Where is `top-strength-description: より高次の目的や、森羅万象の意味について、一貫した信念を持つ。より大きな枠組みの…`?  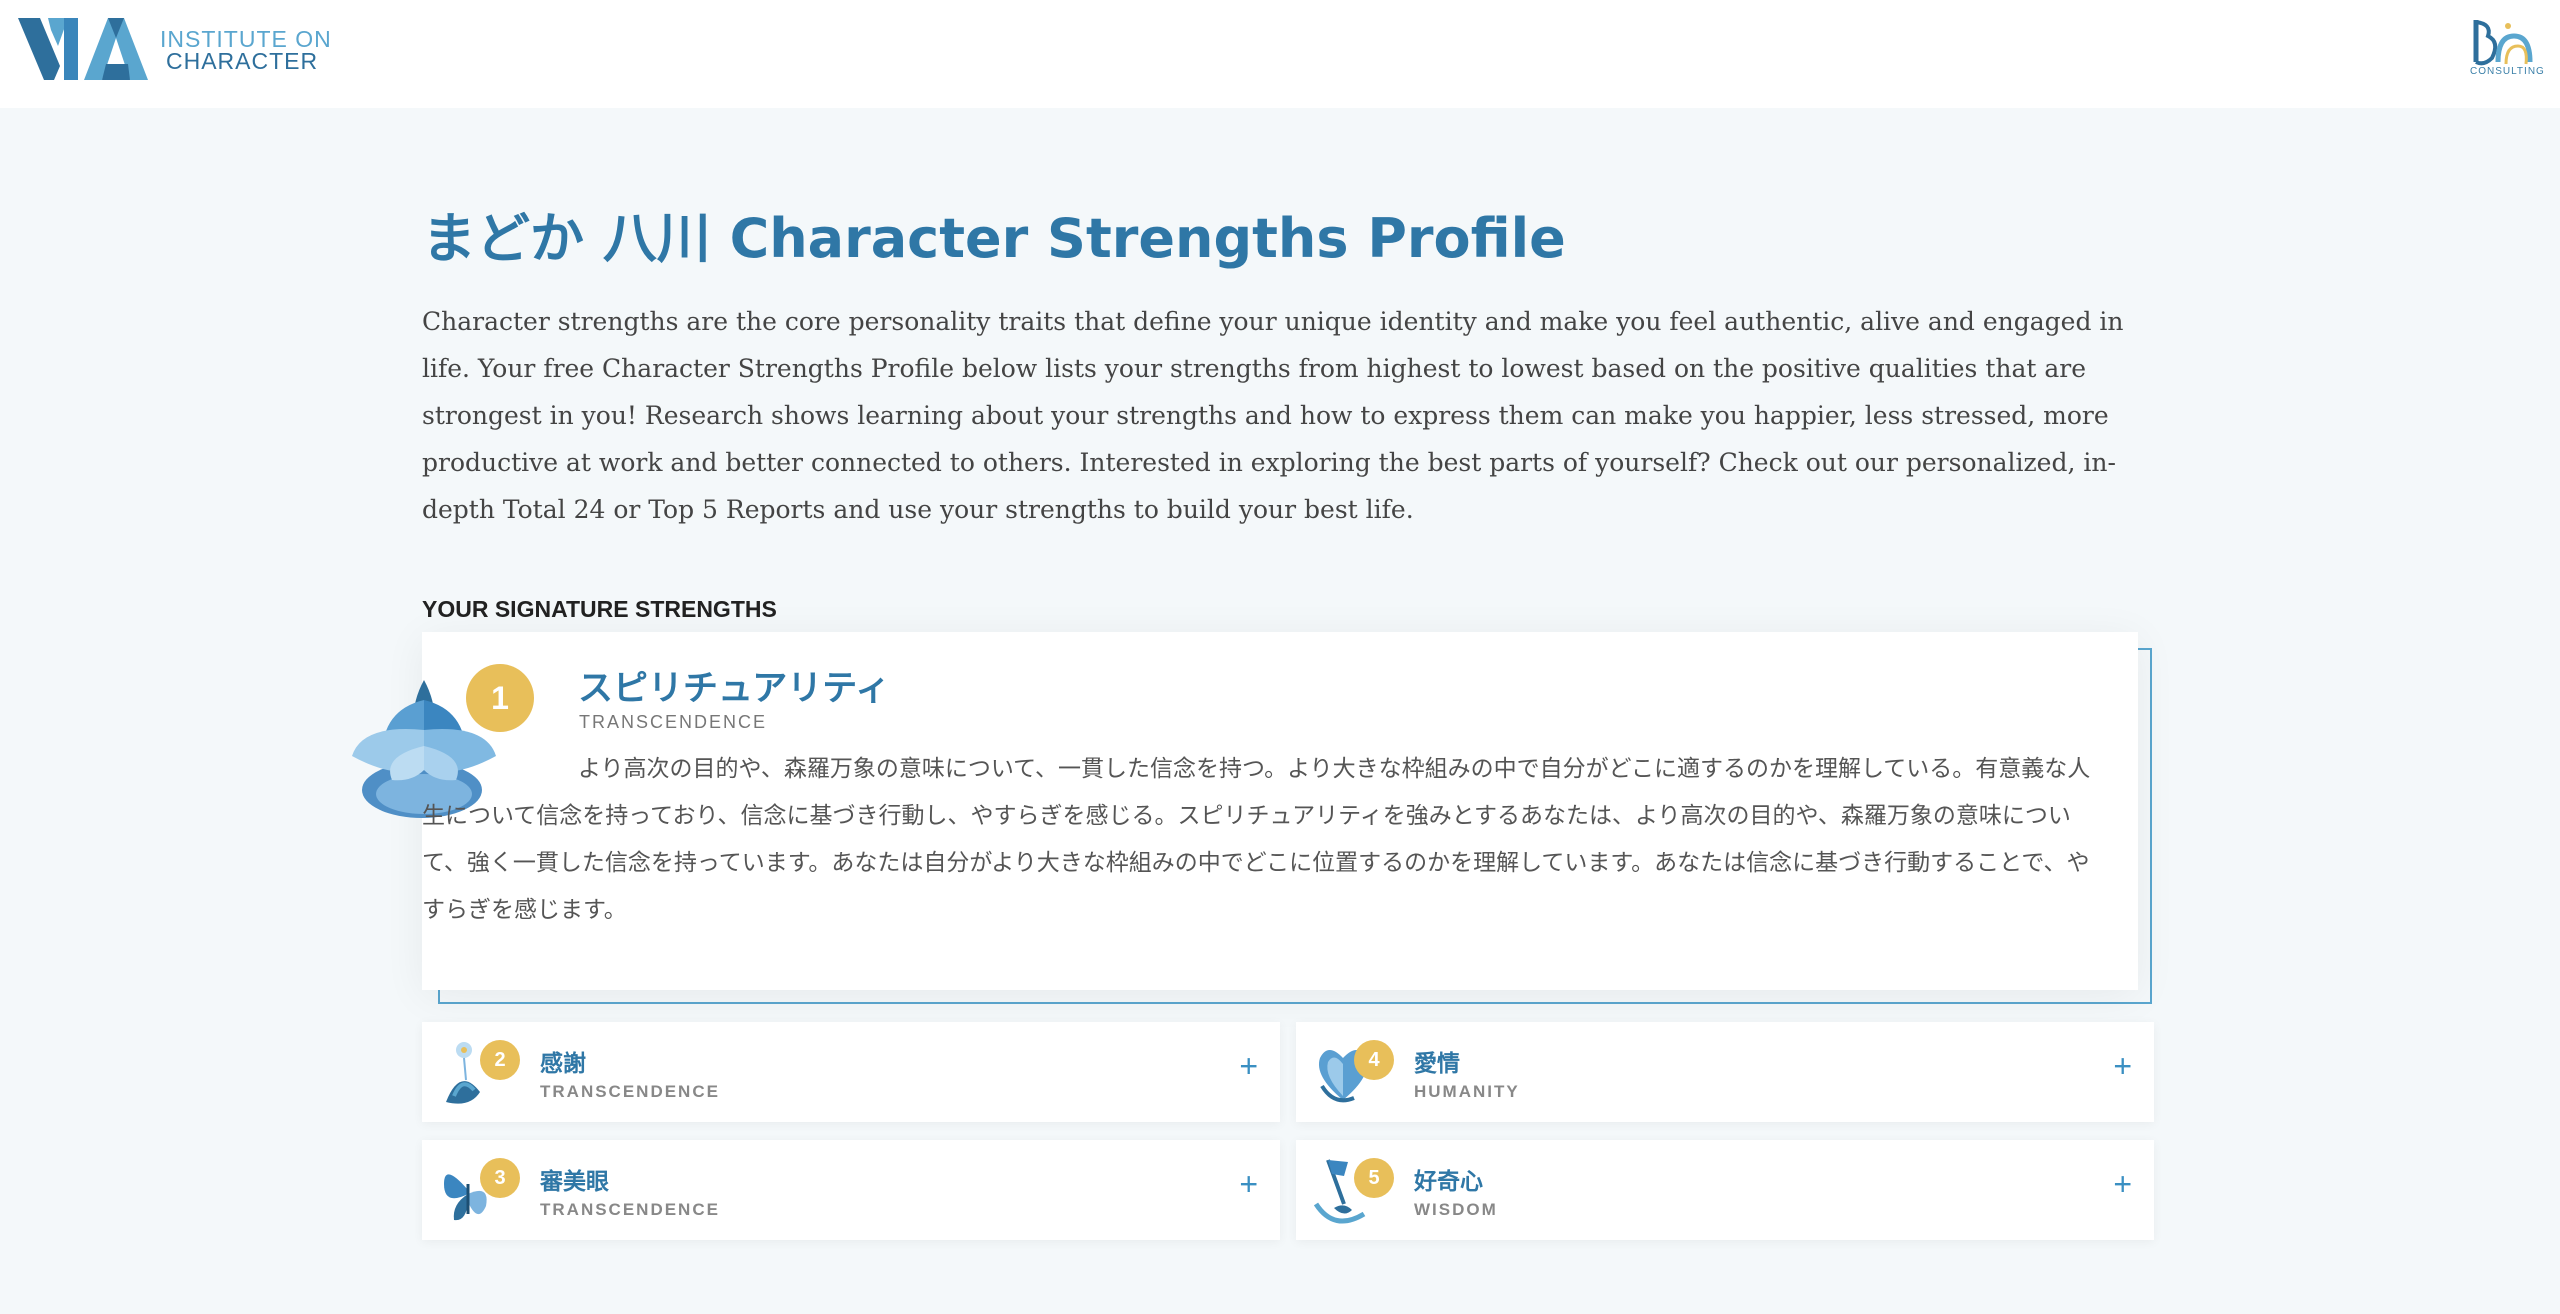 top-strength-description: より高次の目的や、森羅万象の意味について、一貫した信念を持つ。より大きな枠組みの… is located at coordinates (1256, 839).